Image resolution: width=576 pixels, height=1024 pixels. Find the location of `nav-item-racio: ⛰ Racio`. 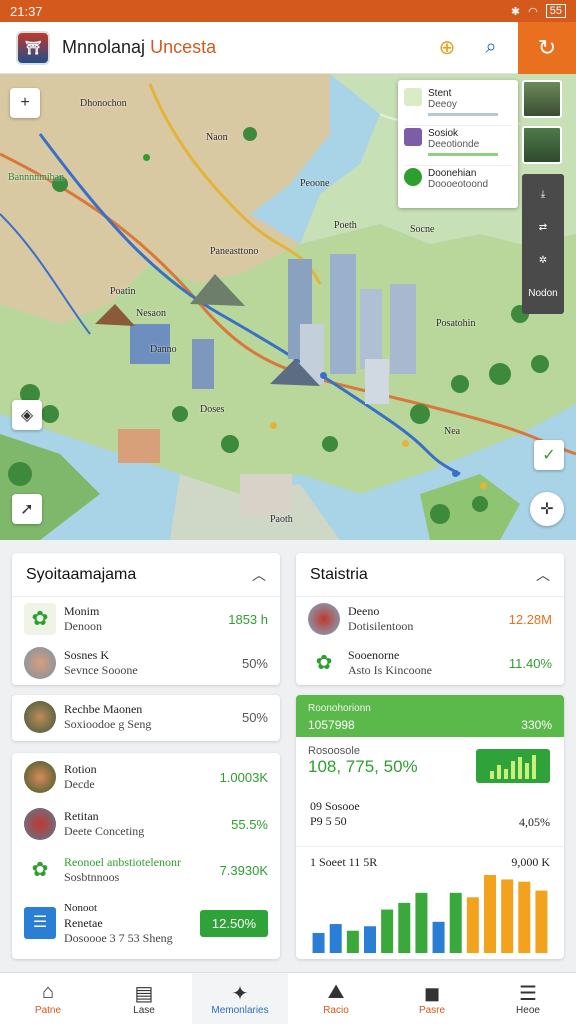

nav-item-racio: ⛰ Racio is located at coordinates (336, 998).